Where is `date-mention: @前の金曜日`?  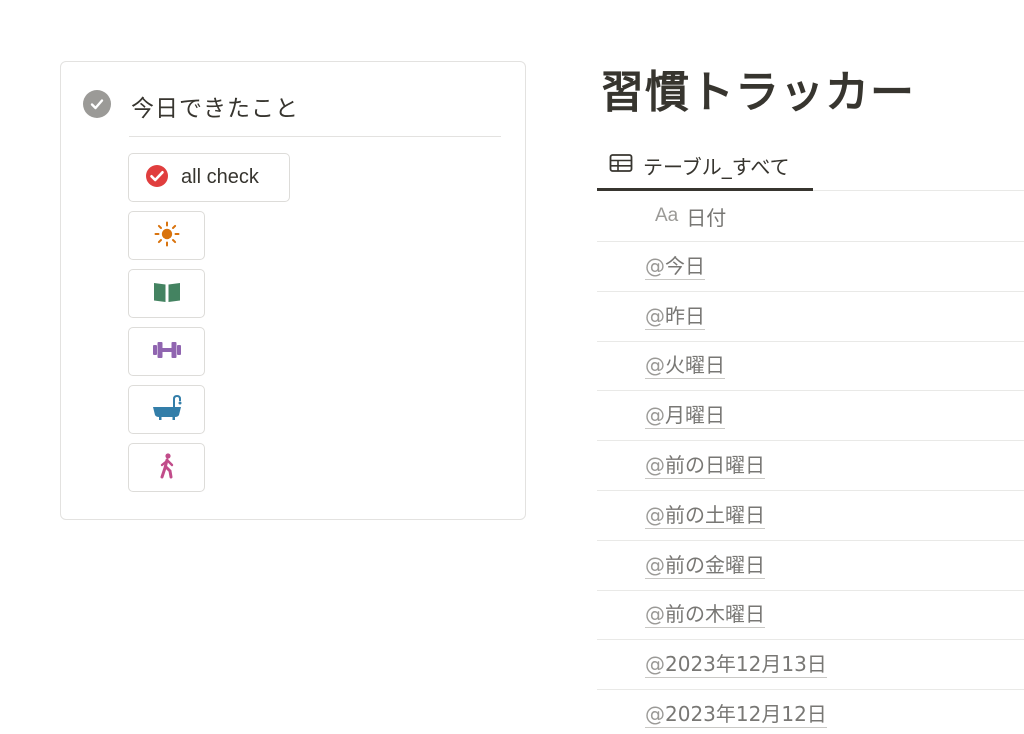
date-mention: @前の金曜日 is located at coordinates (705, 565).